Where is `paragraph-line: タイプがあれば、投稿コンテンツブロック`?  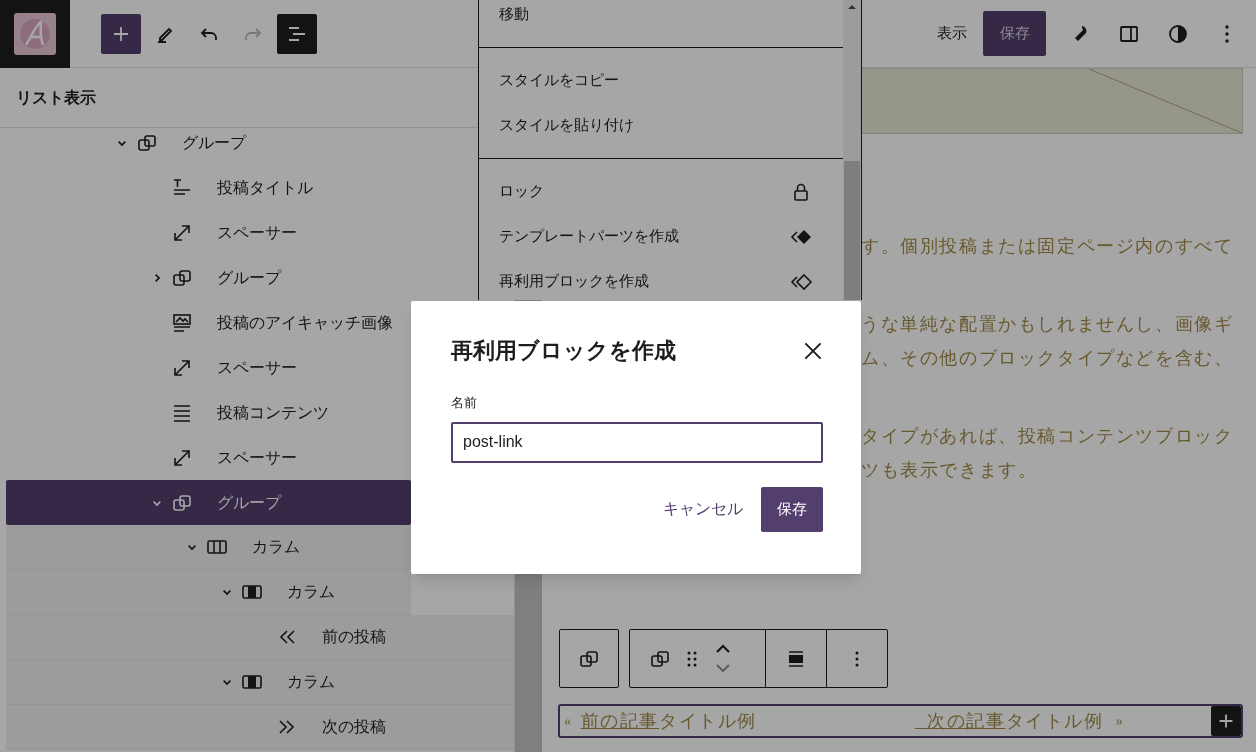
paragraph-line: タイプがあれば、投稿コンテンツブロック is located at coordinates (1048, 436).